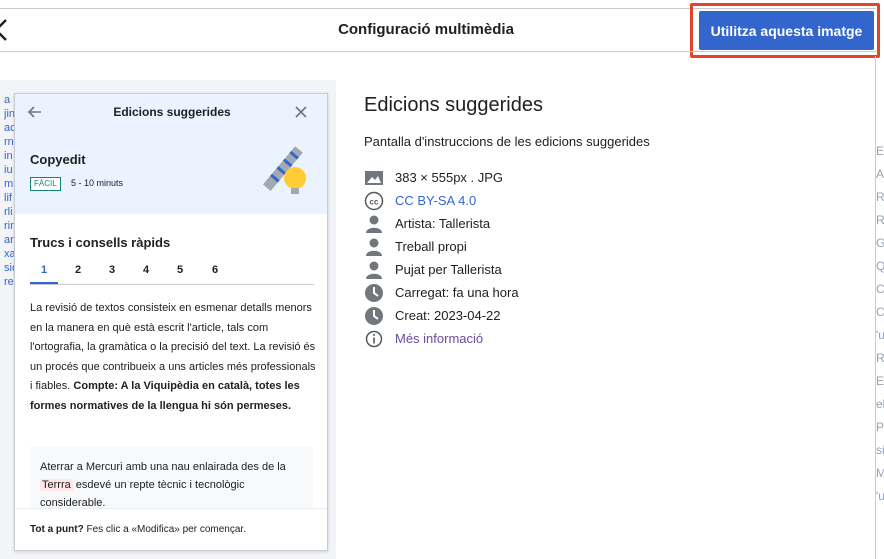 This screenshot has width=884, height=559. I want to click on image-icon, so click(374, 178).